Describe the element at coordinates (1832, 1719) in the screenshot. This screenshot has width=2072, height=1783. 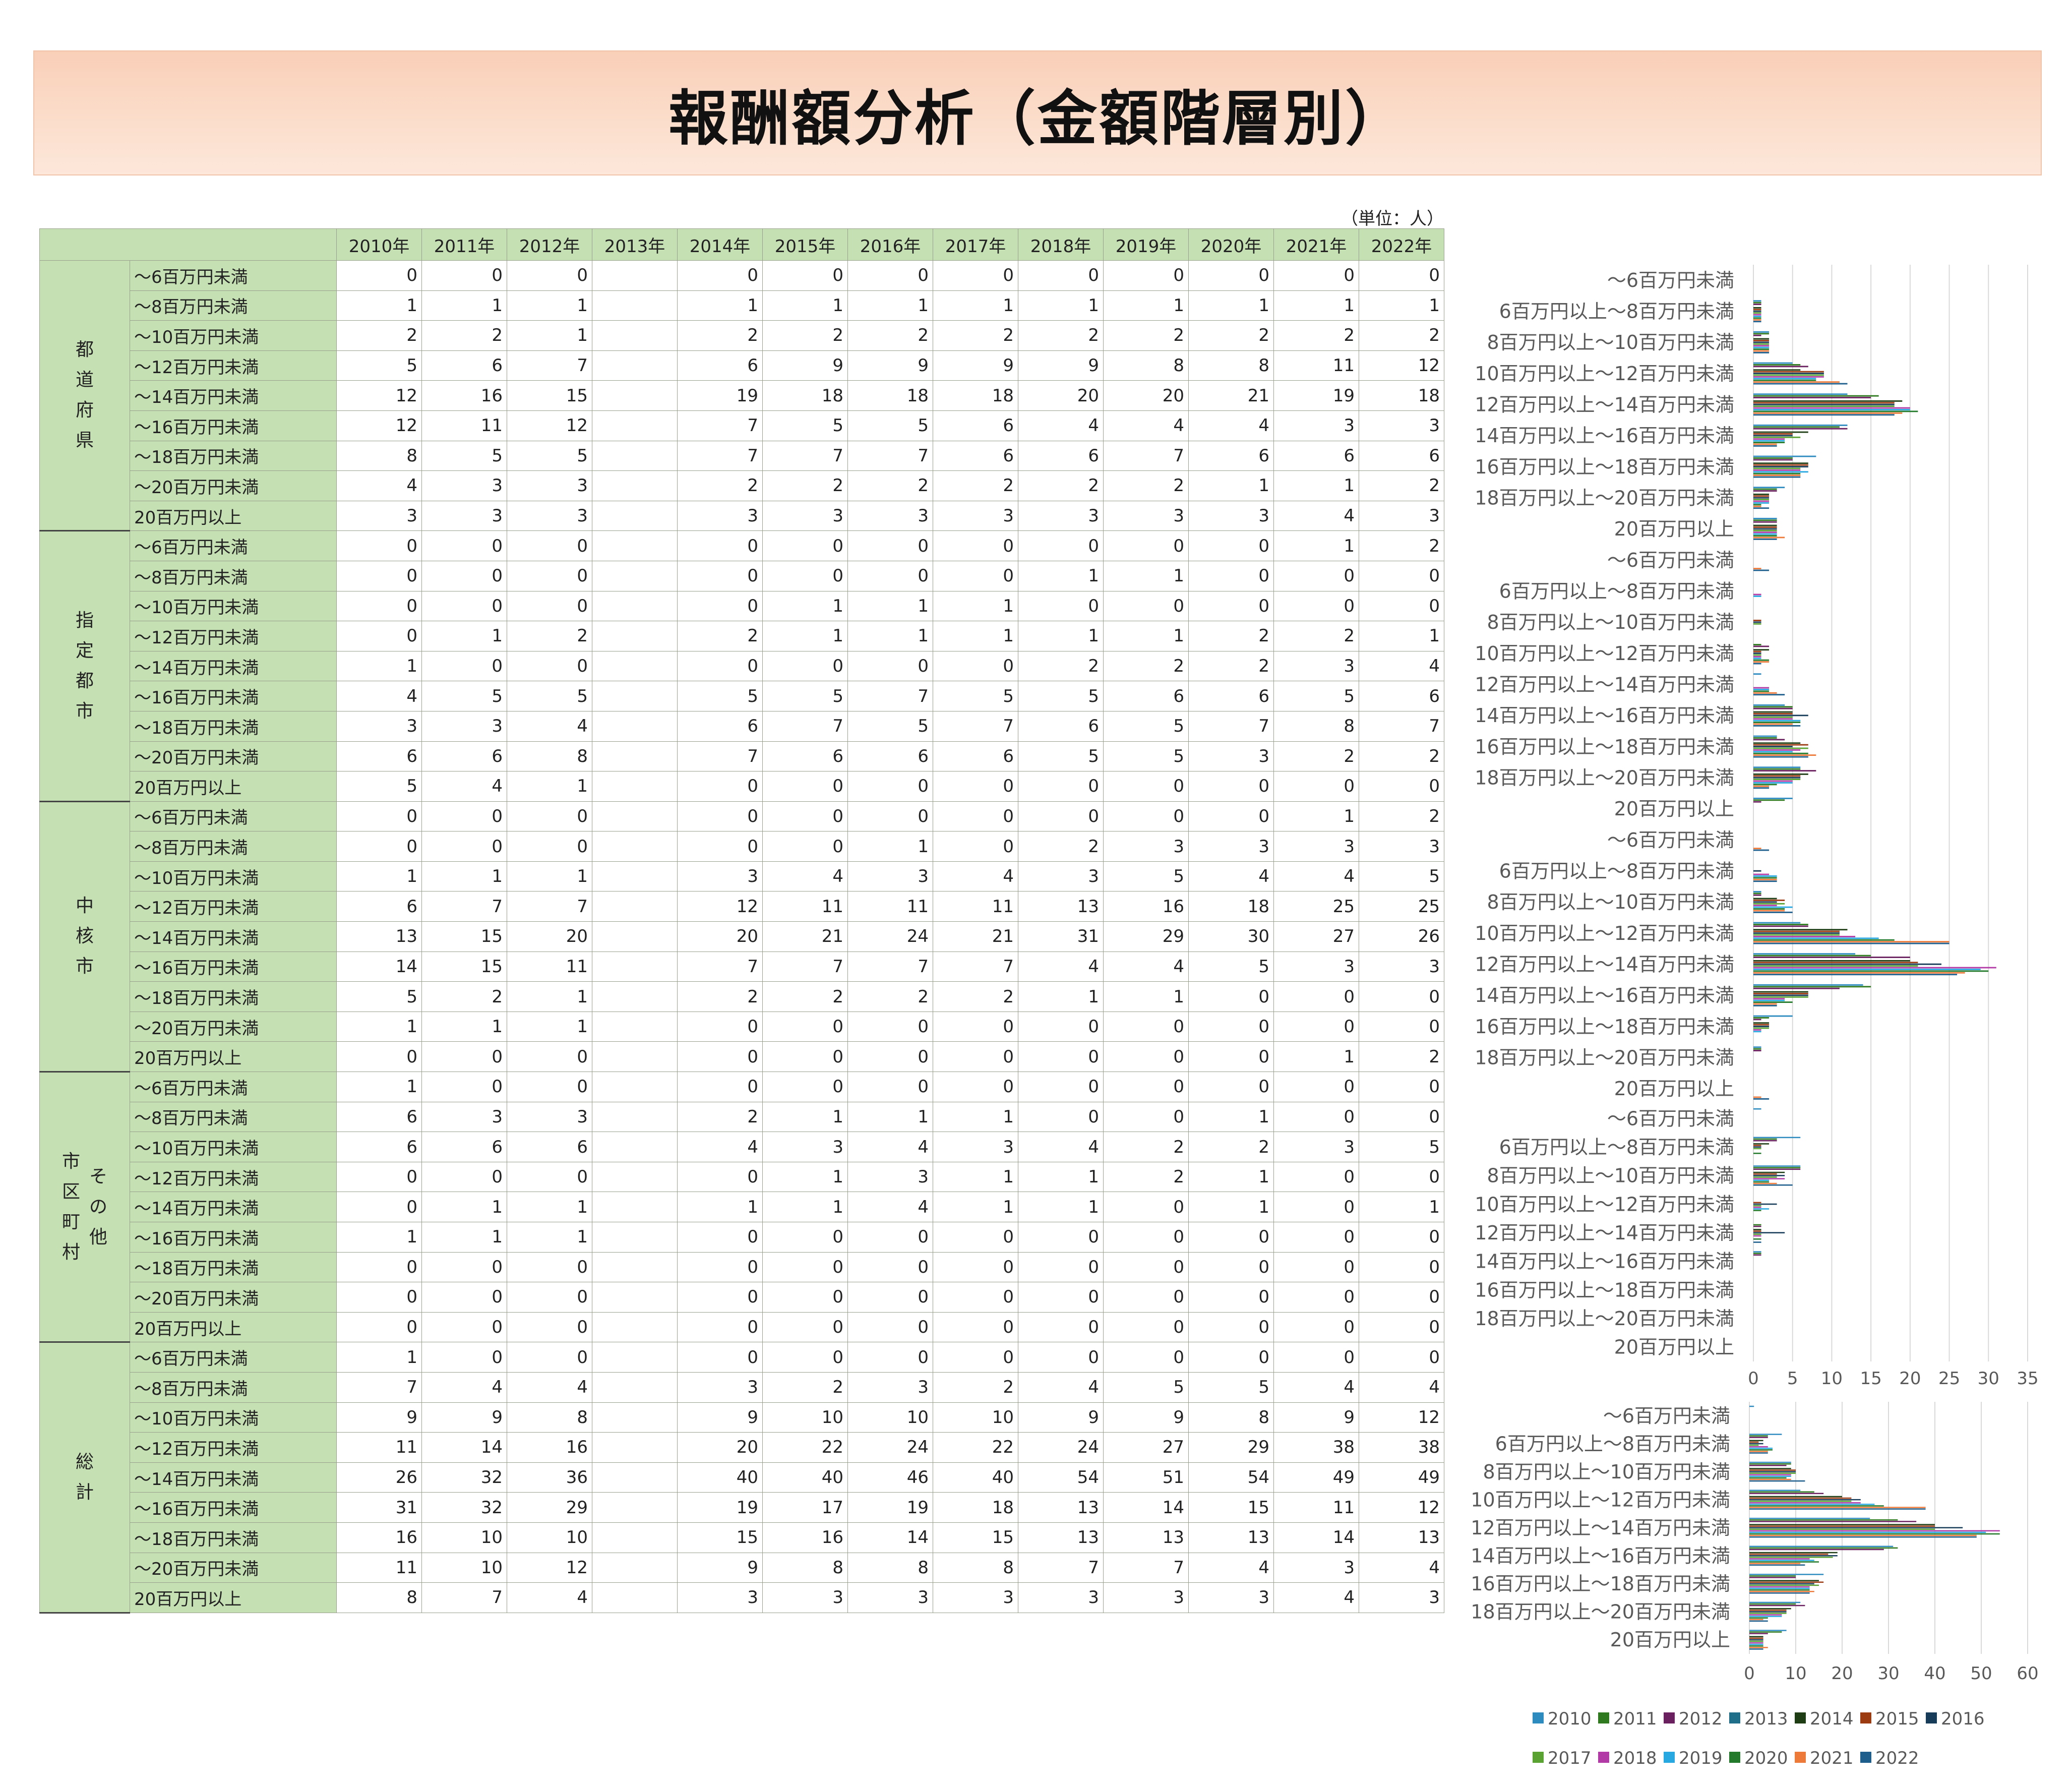
I see `legend-label: 2014` at that location.